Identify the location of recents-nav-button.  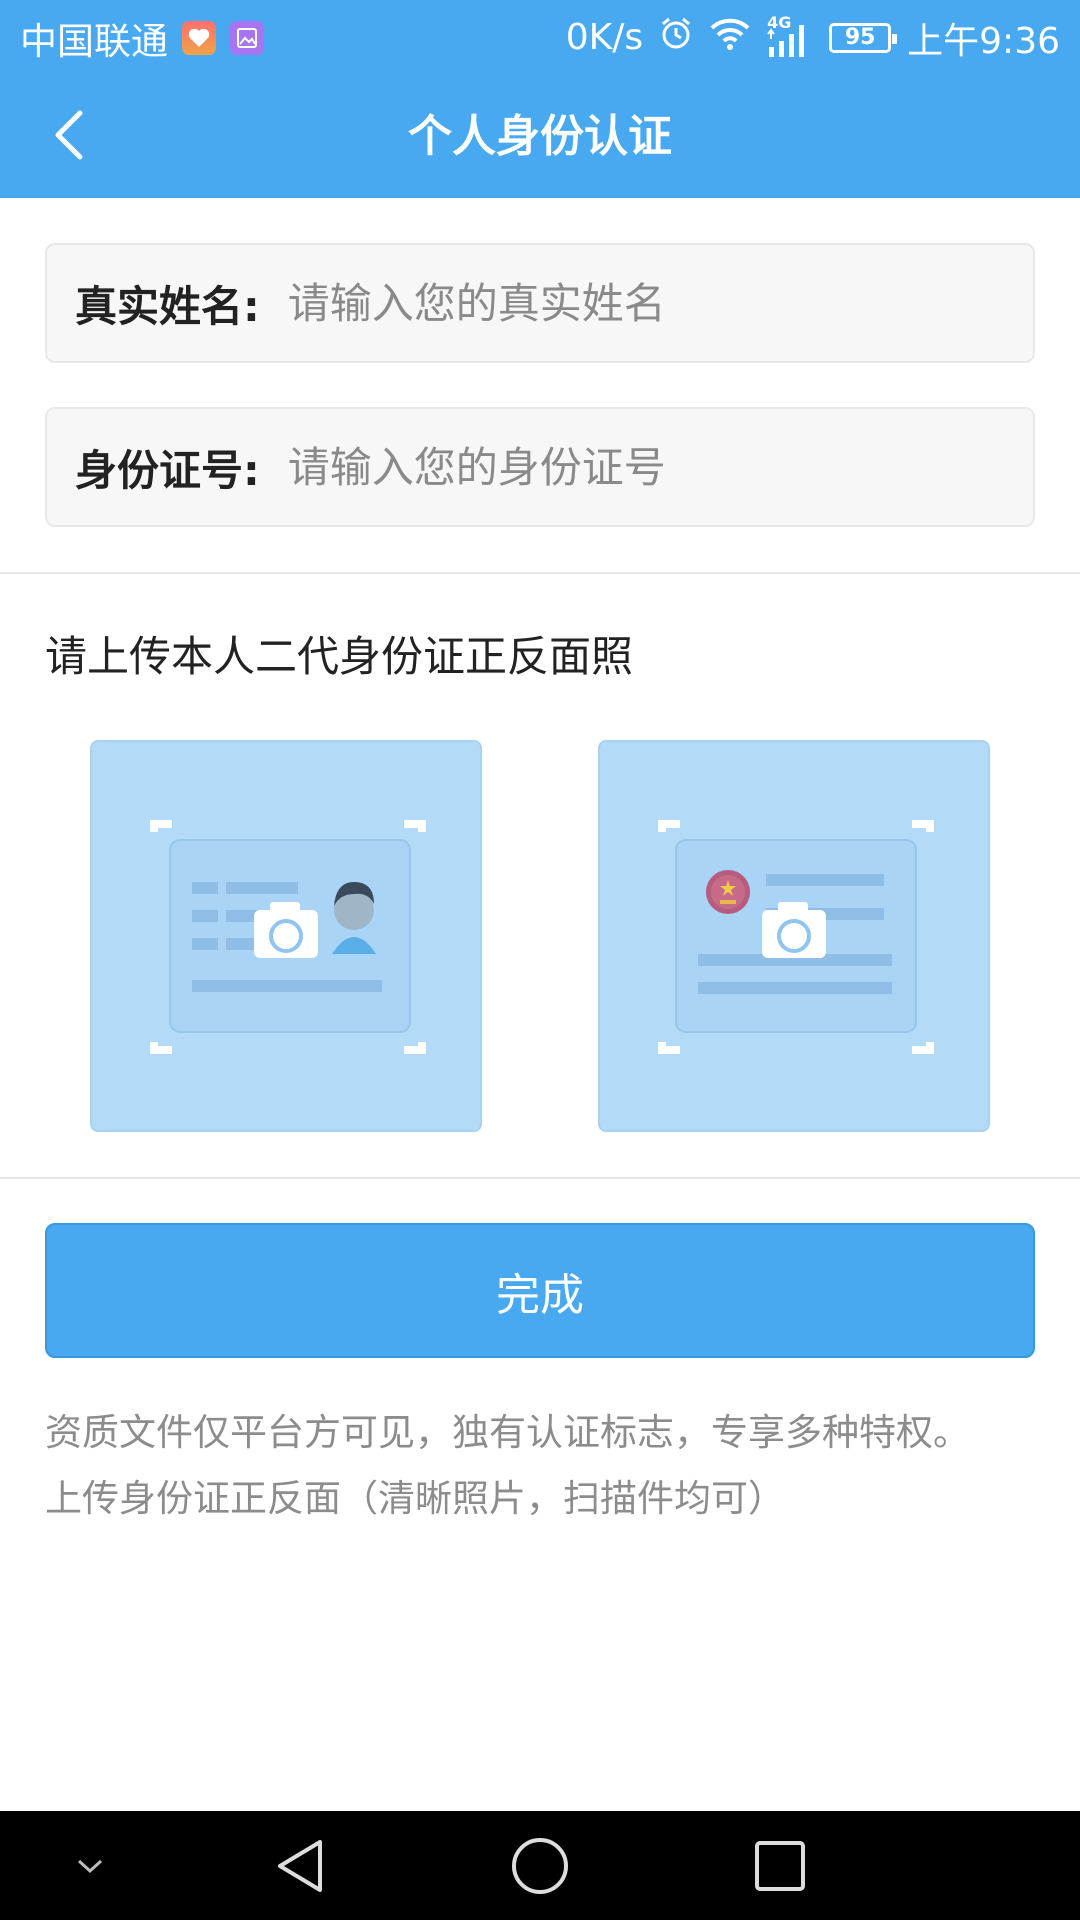
(780, 1865).